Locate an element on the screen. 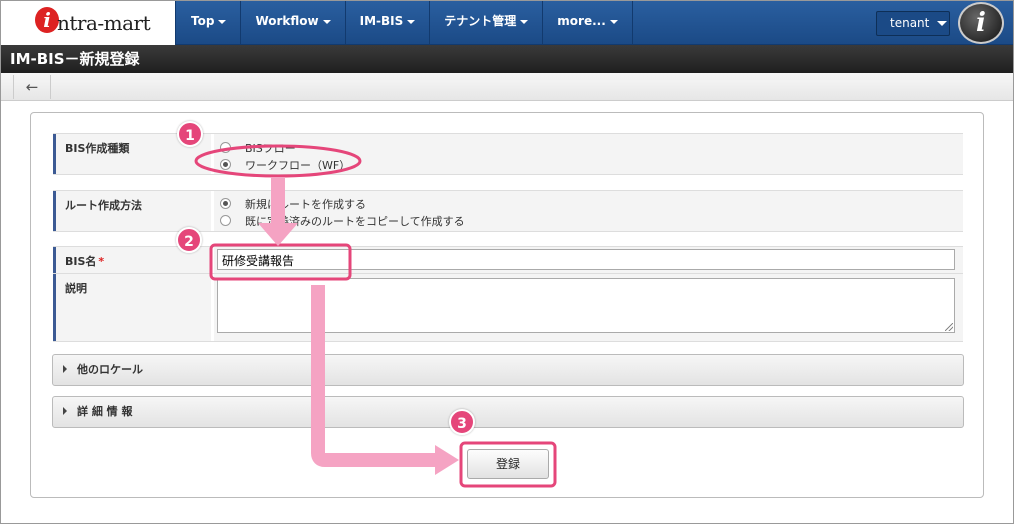 This screenshot has width=1014, height=524. description-label: 説明 is located at coordinates (132, 307).